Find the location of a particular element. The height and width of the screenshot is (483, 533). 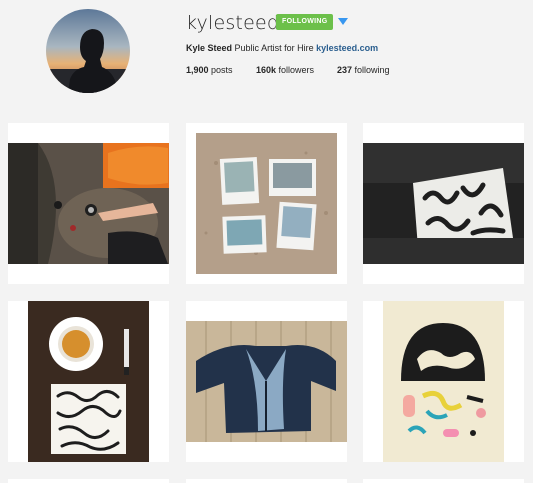

followers-count: 160k is located at coordinates (266, 70).